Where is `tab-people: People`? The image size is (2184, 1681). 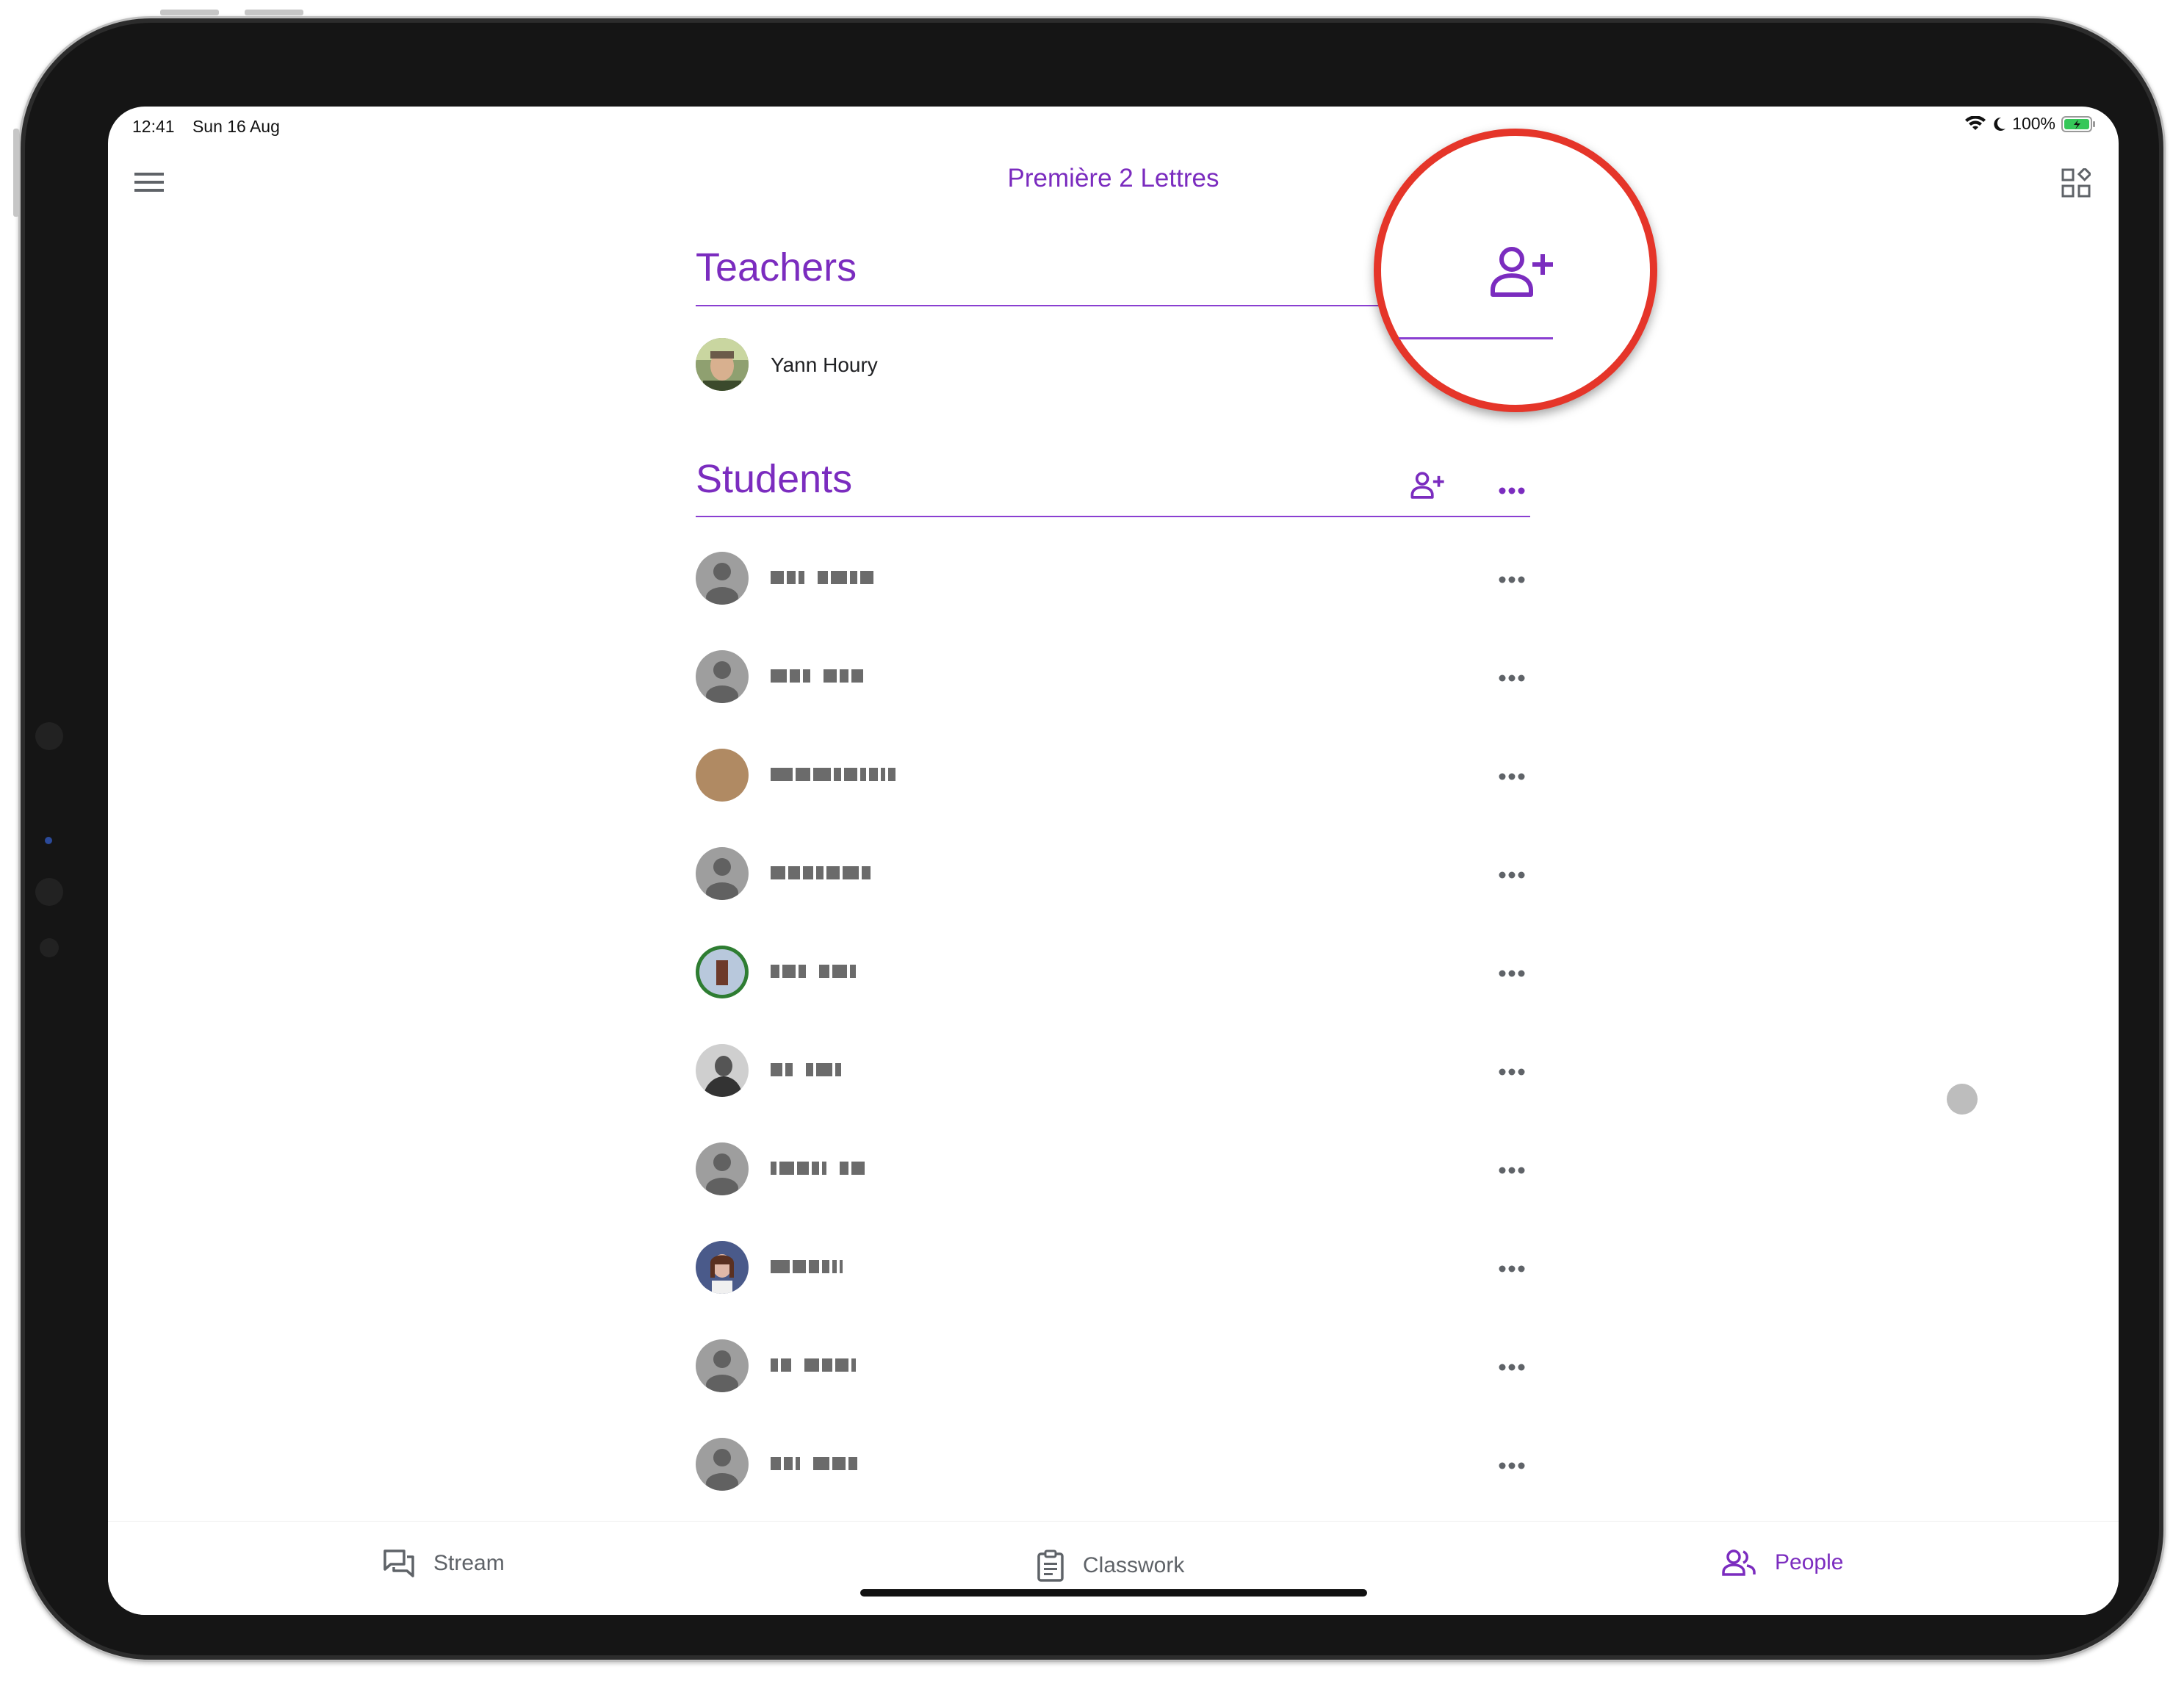
tab-people: People is located at coordinates (1783, 1562).